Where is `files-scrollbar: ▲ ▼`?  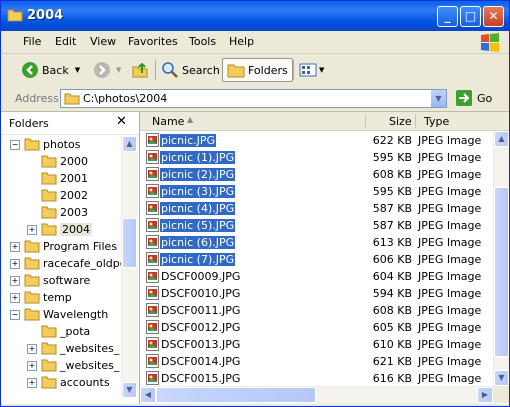 files-scrollbar: ▲ ▼ is located at coordinates (501, 258).